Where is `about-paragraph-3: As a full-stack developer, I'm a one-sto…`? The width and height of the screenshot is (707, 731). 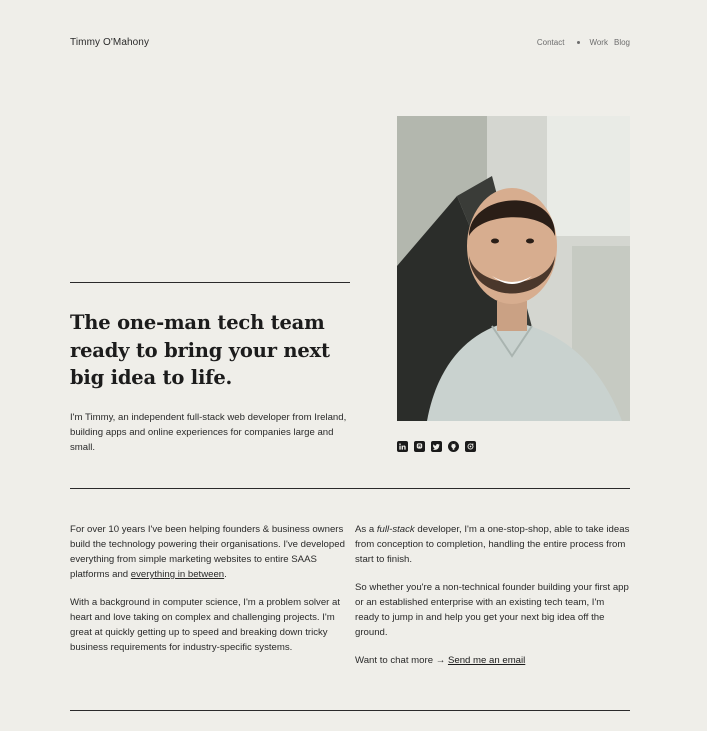
about-paragraph-3: As a full-stack developer, I'm a one-sto… is located at coordinates (492, 544).